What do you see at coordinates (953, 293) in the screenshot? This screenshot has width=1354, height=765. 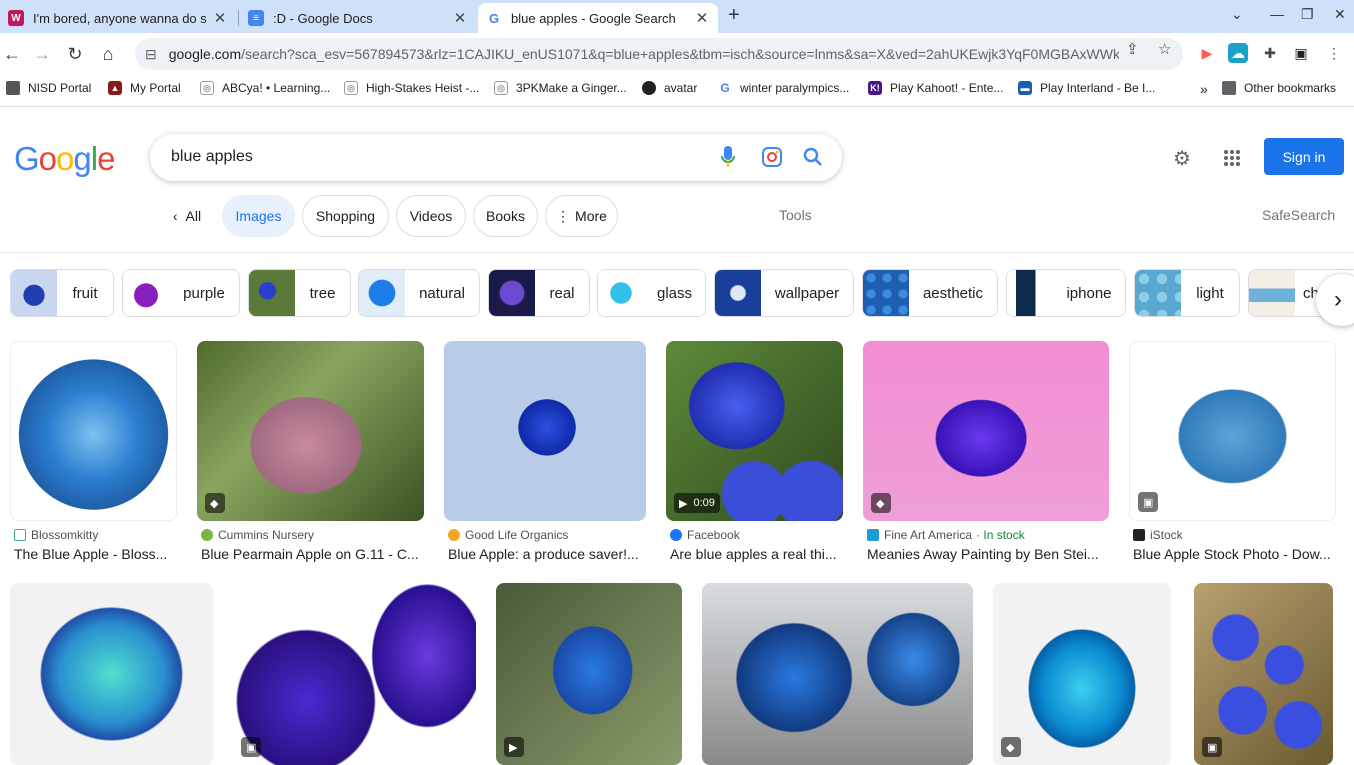 I see `chip-label: aesthetic` at bounding box center [953, 293].